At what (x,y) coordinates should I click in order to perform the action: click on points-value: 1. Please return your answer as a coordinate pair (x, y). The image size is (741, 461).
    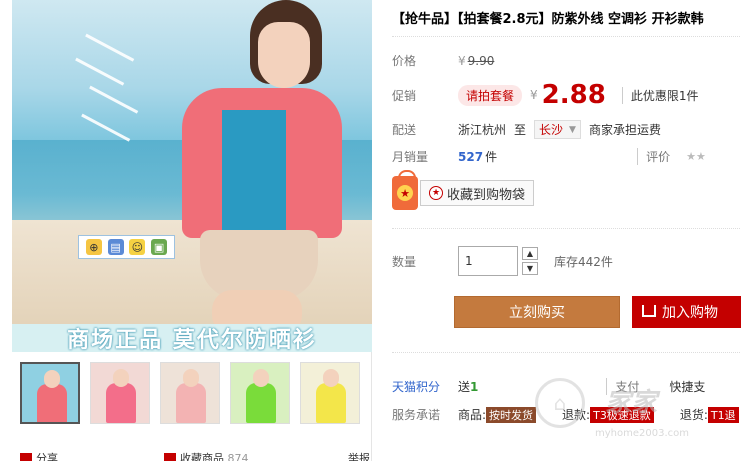
    Looking at the image, I should click on (474, 386).